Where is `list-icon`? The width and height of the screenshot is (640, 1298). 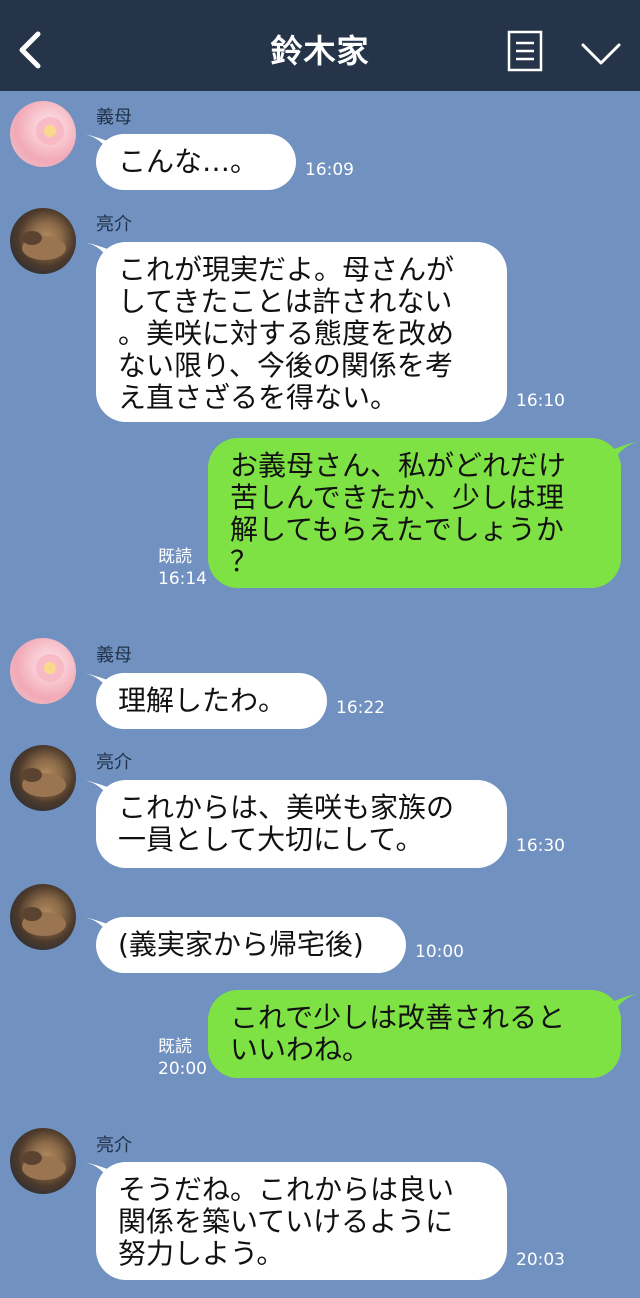 list-icon is located at coordinates (525, 51).